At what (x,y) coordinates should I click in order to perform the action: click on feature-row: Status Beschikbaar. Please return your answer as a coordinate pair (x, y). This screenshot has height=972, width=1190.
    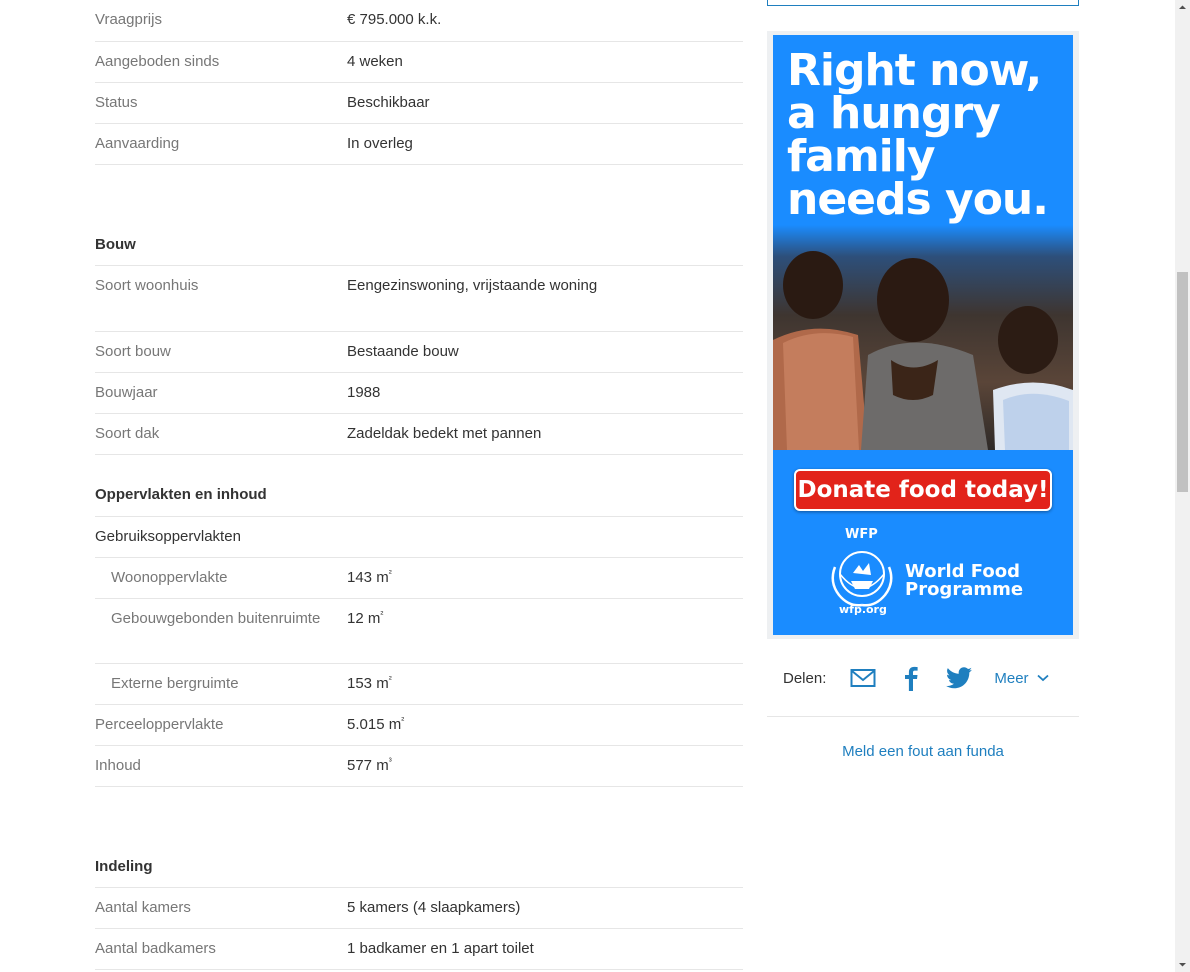
    Looking at the image, I should click on (419, 103).